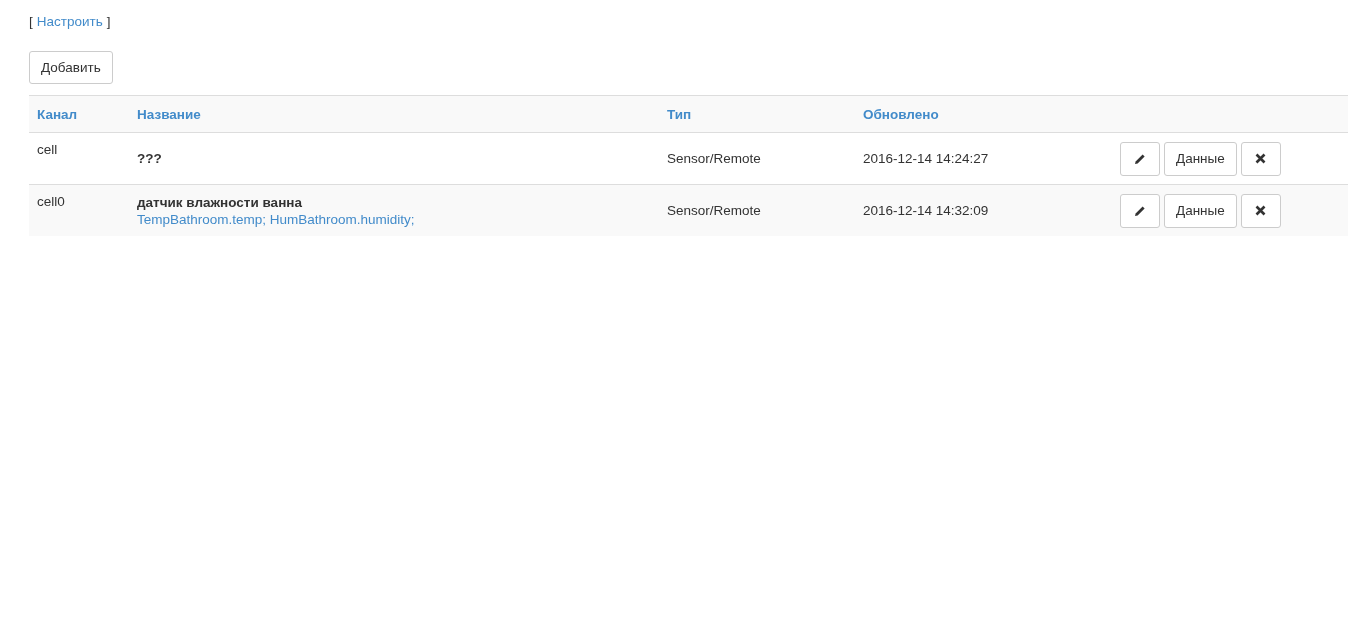 The height and width of the screenshot is (630, 1369). Describe the element at coordinates (51, 201) in the screenshot. I see `table-cell: cell0` at that location.